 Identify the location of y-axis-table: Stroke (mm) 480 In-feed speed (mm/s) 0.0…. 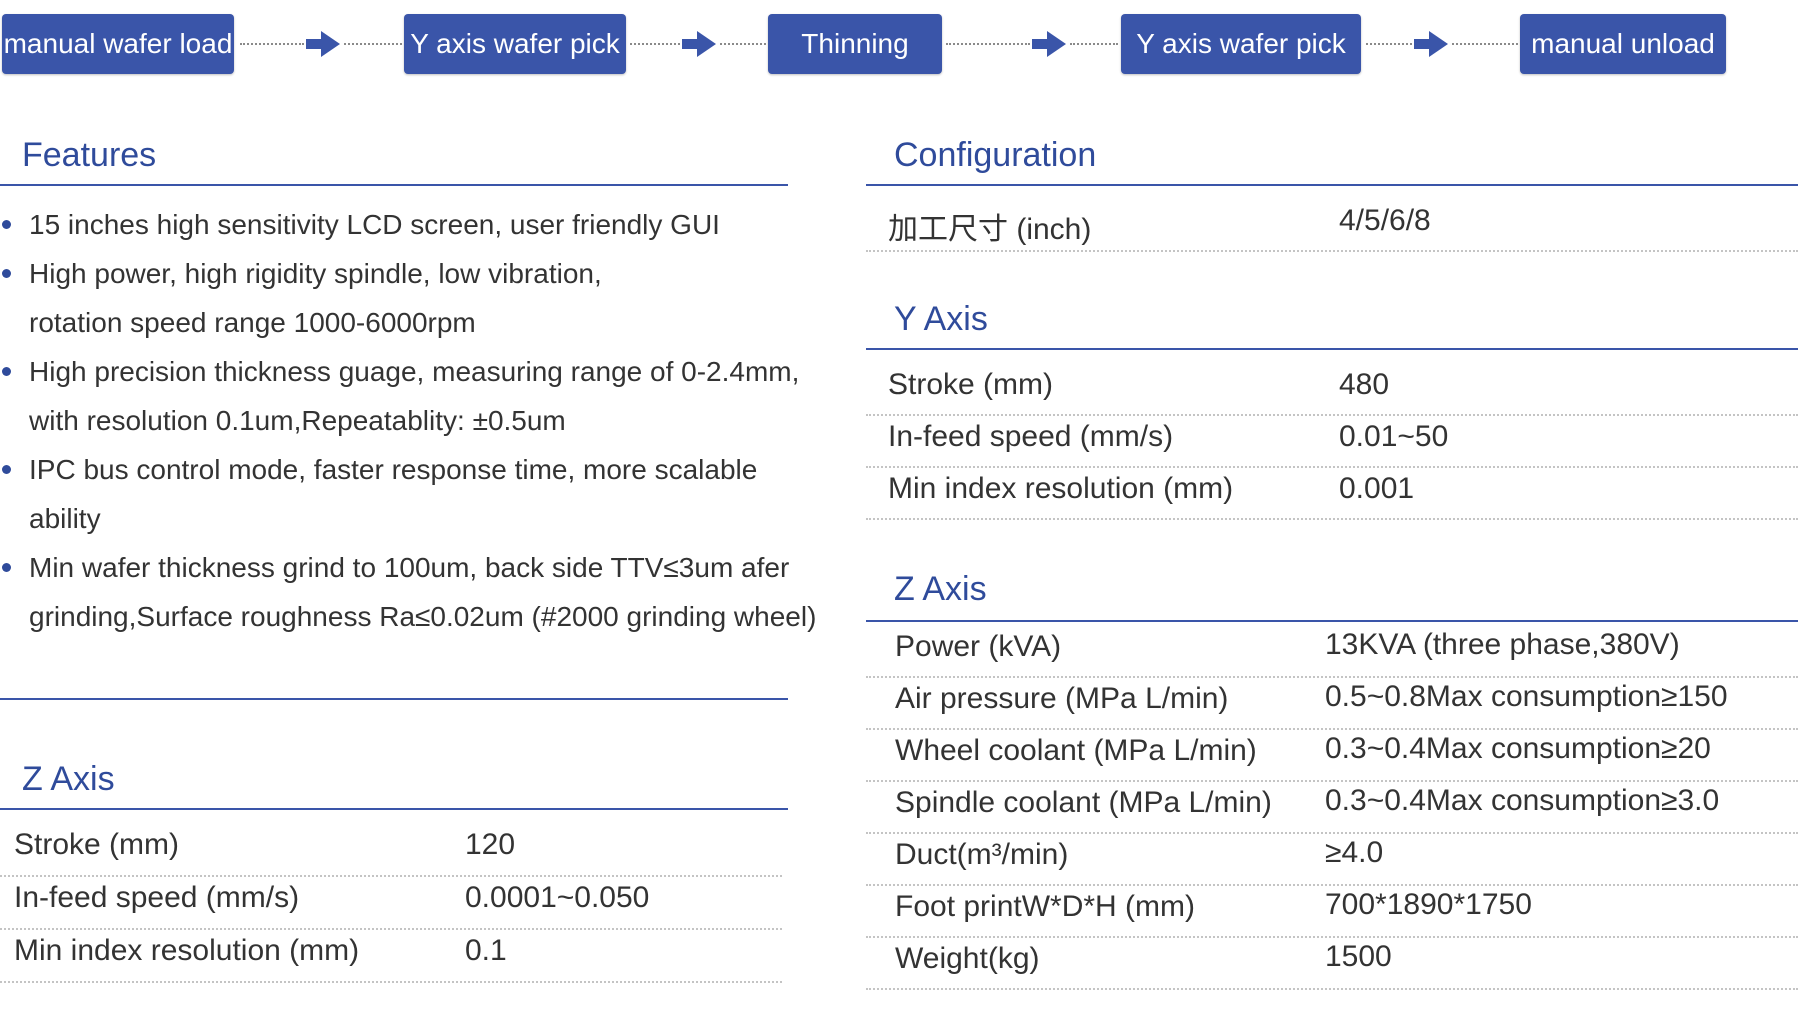
(1332, 442).